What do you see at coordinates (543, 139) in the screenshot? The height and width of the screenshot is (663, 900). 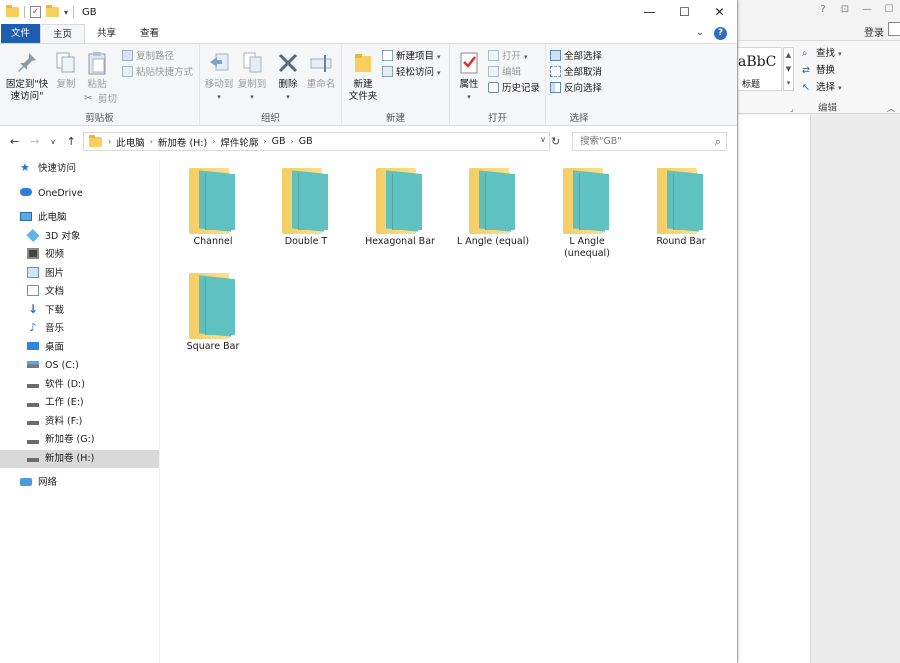 I see `address-history-dropdown-icon: ∨` at bounding box center [543, 139].